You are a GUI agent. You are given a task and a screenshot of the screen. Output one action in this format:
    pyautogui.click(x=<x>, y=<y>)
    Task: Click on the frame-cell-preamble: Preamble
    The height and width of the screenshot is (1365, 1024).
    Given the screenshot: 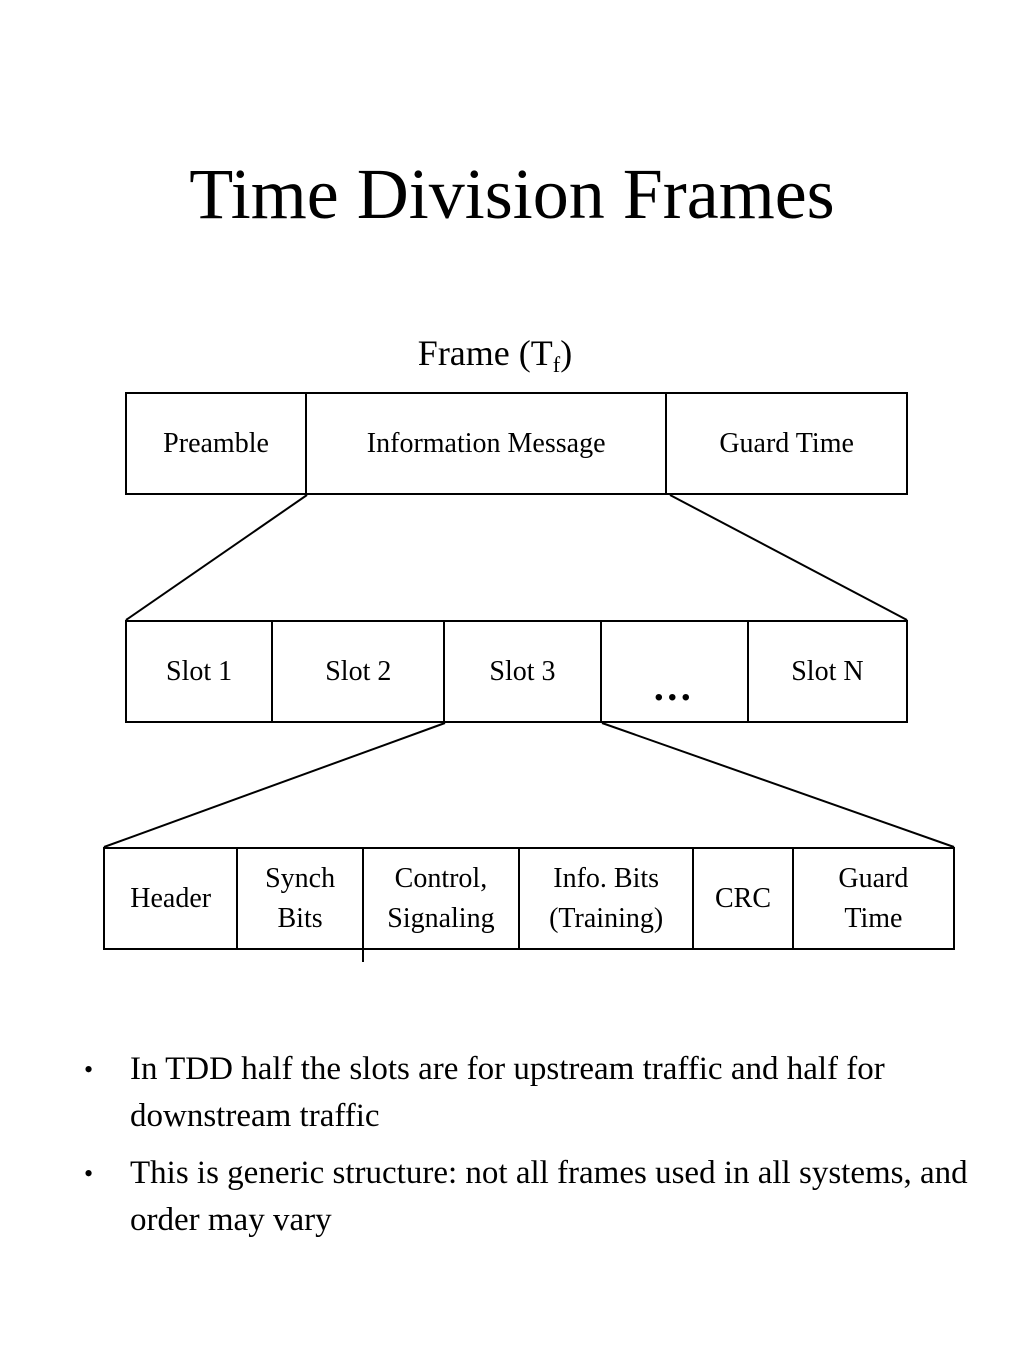 What is the action you would take?
    pyautogui.click(x=217, y=443)
    